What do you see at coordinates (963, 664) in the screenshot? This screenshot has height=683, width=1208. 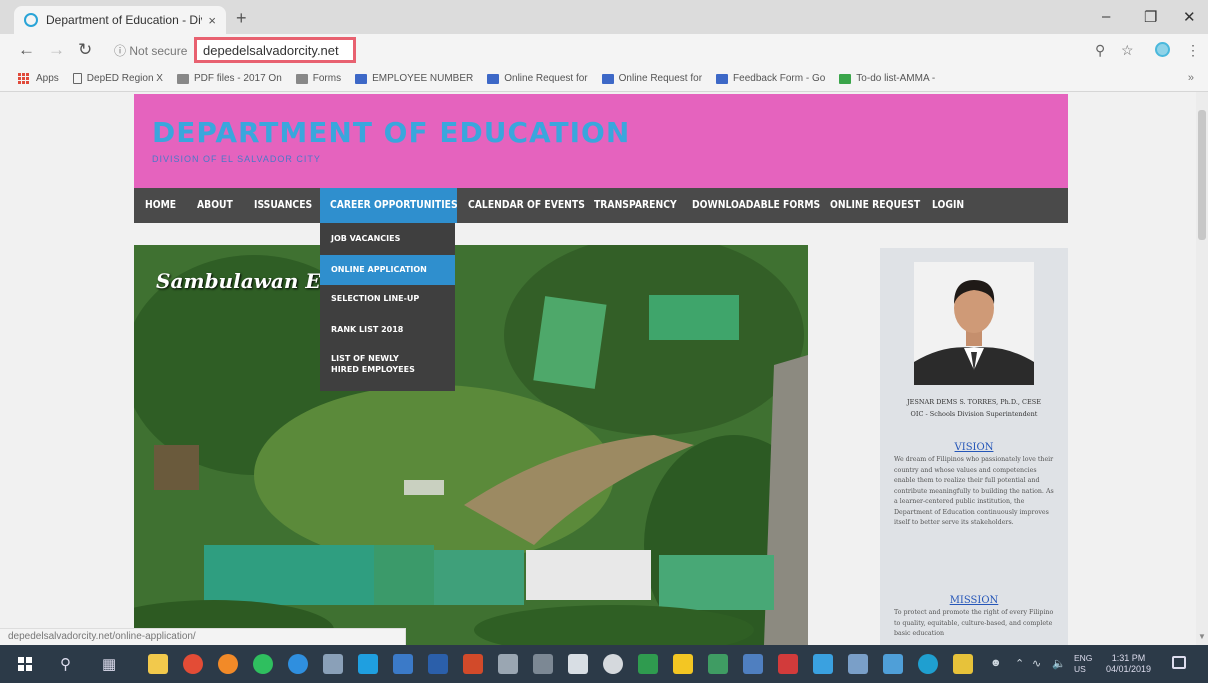 I see `app-yellow-icon` at bounding box center [963, 664].